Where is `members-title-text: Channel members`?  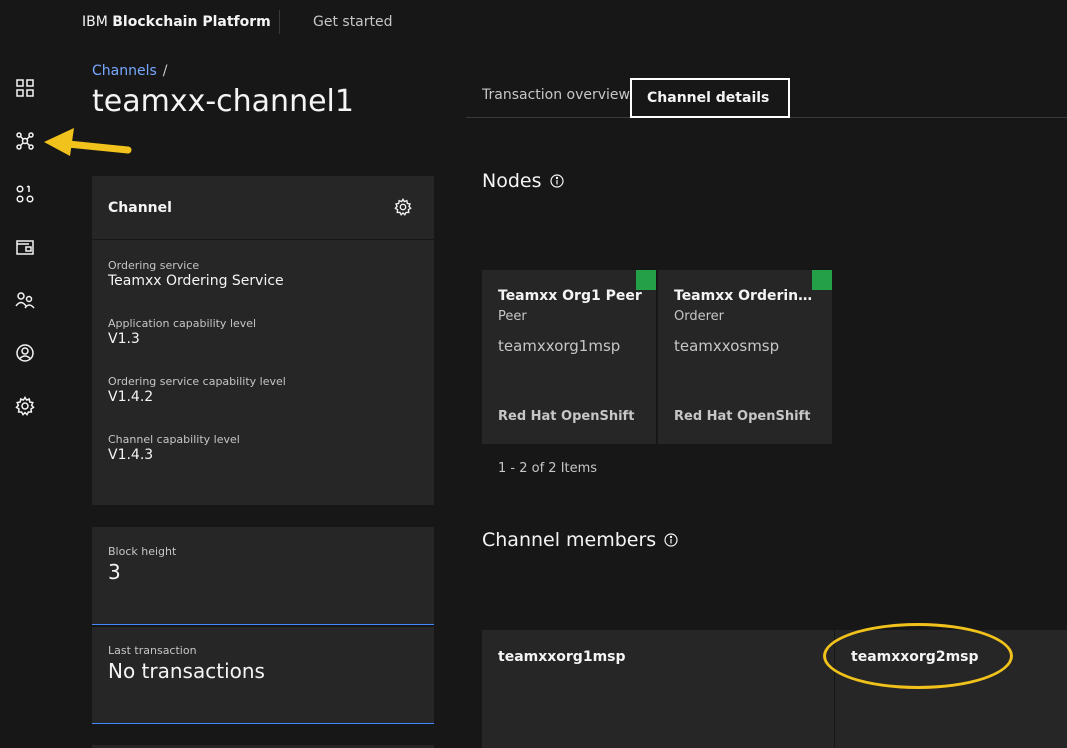 members-title-text: Channel members is located at coordinates (569, 540).